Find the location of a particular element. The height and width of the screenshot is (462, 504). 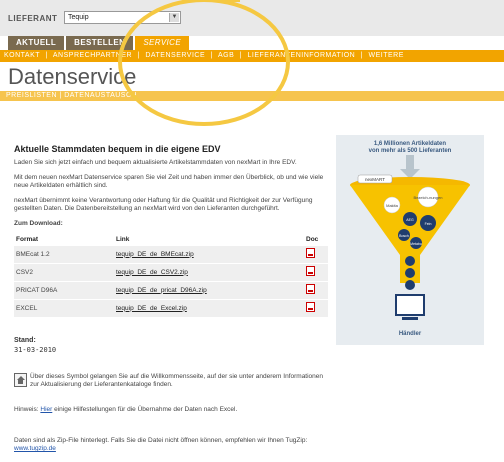

lieferant-select-value: Tequip is located at coordinates (78, 17).